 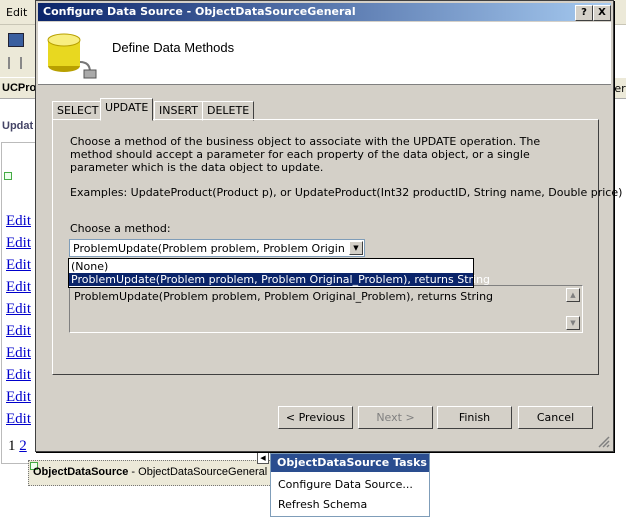 What do you see at coordinates (395, 417) in the screenshot?
I see `next-button: Next >` at bounding box center [395, 417].